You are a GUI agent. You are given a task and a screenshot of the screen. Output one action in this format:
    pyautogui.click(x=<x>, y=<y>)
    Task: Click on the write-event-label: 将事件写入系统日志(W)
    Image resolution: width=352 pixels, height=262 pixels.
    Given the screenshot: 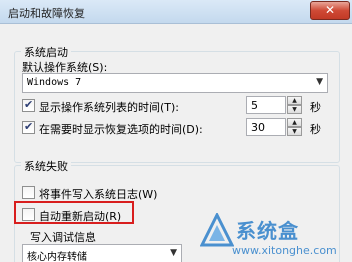 What is the action you would take?
    pyautogui.click(x=98, y=194)
    